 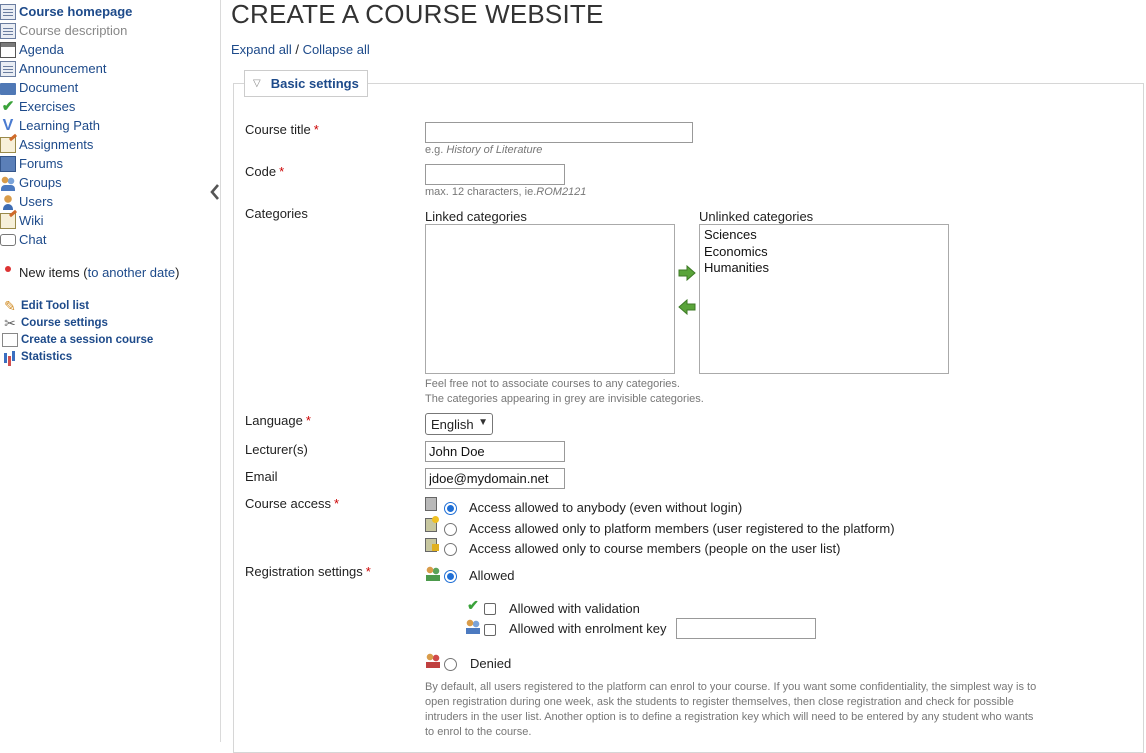 What do you see at coordinates (47, 356) in the screenshot?
I see `admin-label: Statistics` at bounding box center [47, 356].